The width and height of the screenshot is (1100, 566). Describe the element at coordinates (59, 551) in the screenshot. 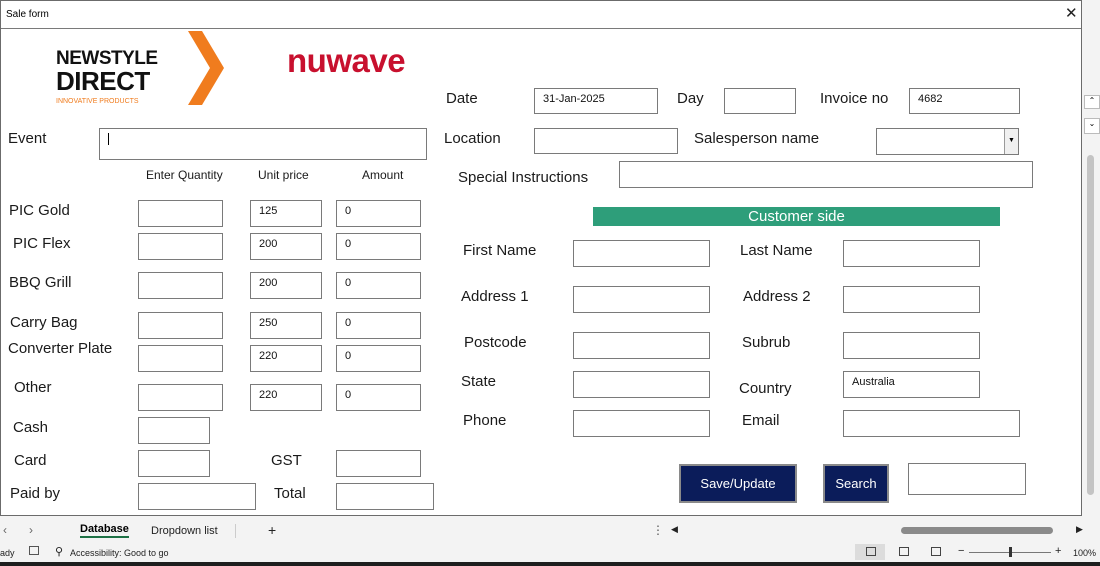

I see `accessibility-icon: ⚲` at that location.